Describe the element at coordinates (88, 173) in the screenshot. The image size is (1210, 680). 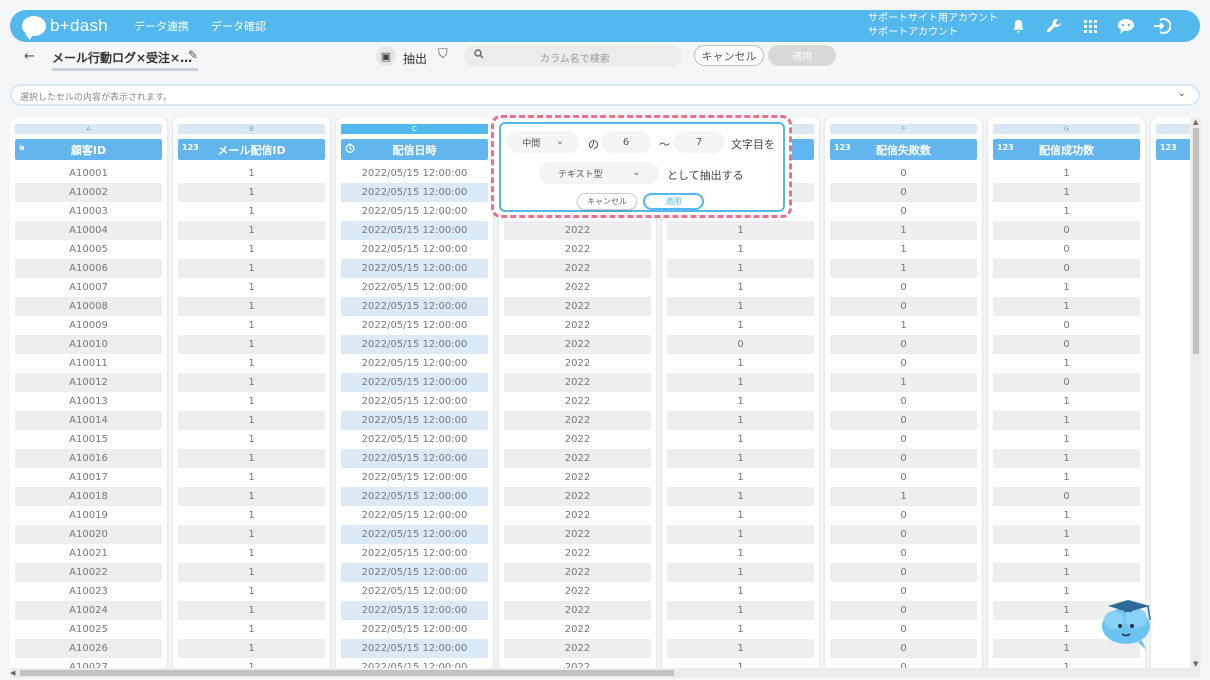
I see `table-cell: A10001` at that location.